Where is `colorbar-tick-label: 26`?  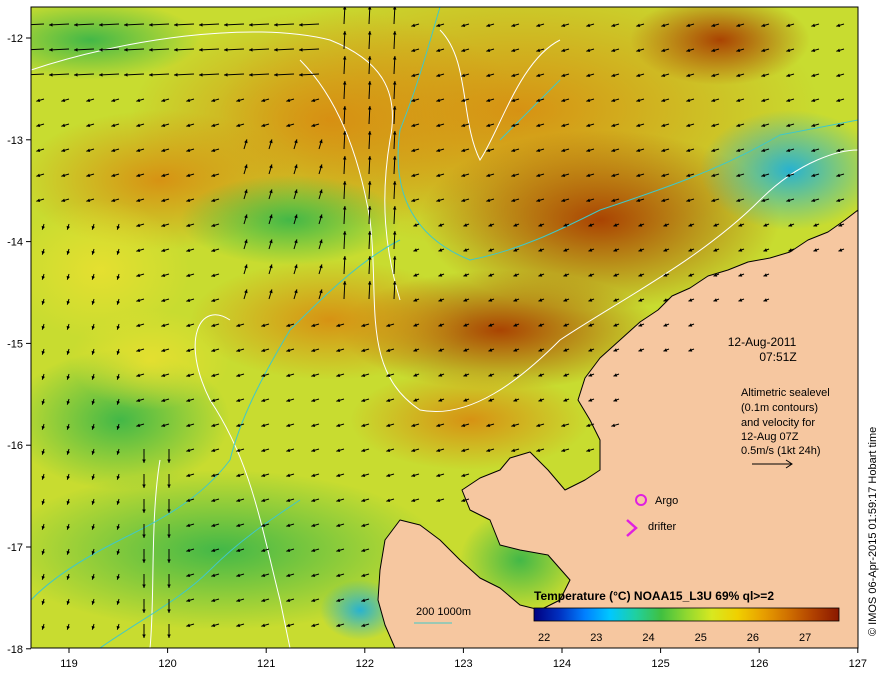 colorbar-tick-label: 26 is located at coordinates (753, 638).